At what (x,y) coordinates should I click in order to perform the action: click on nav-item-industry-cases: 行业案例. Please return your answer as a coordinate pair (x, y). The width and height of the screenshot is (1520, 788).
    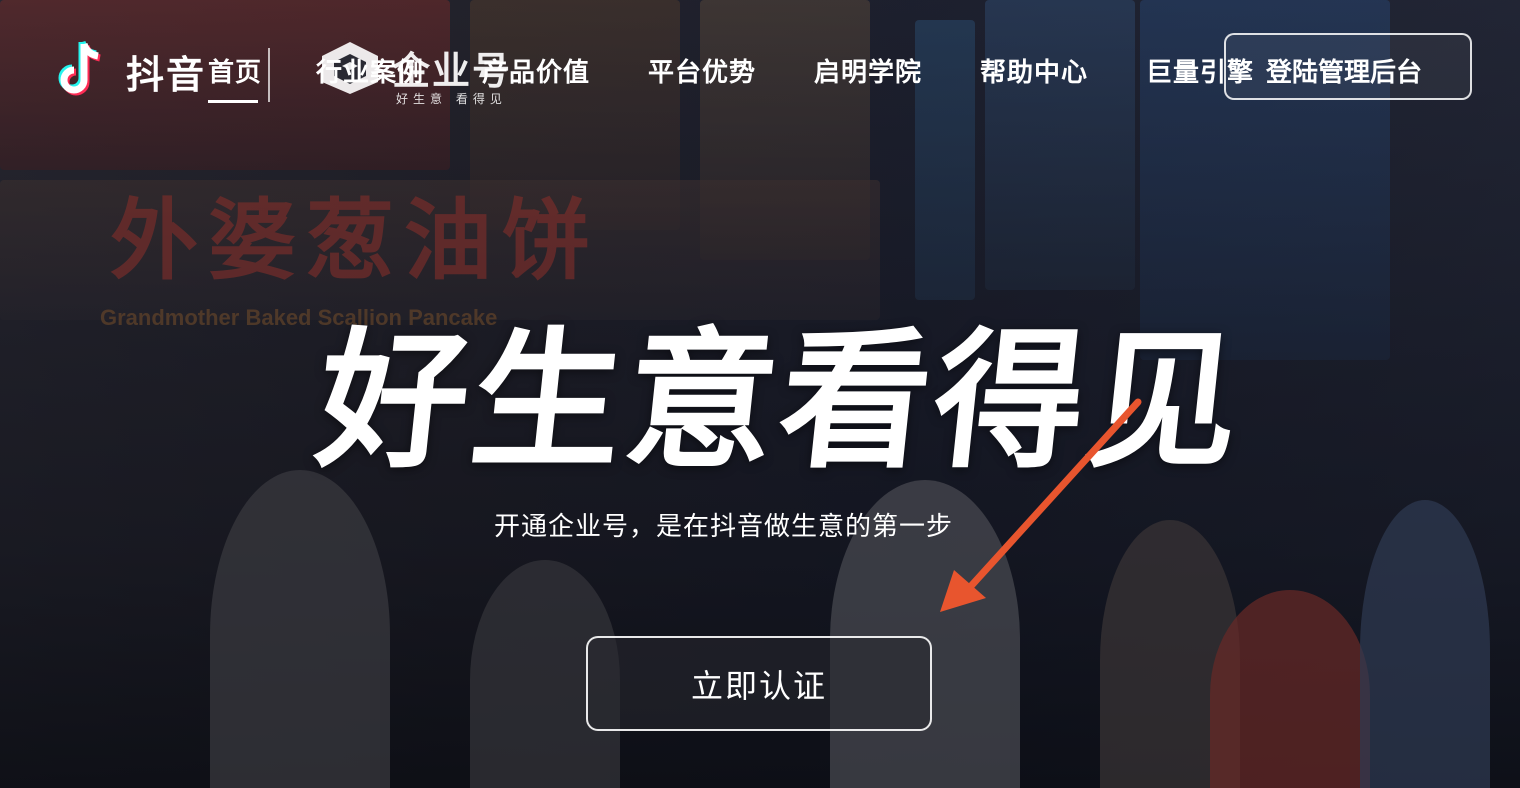
    Looking at the image, I should click on (370, 70).